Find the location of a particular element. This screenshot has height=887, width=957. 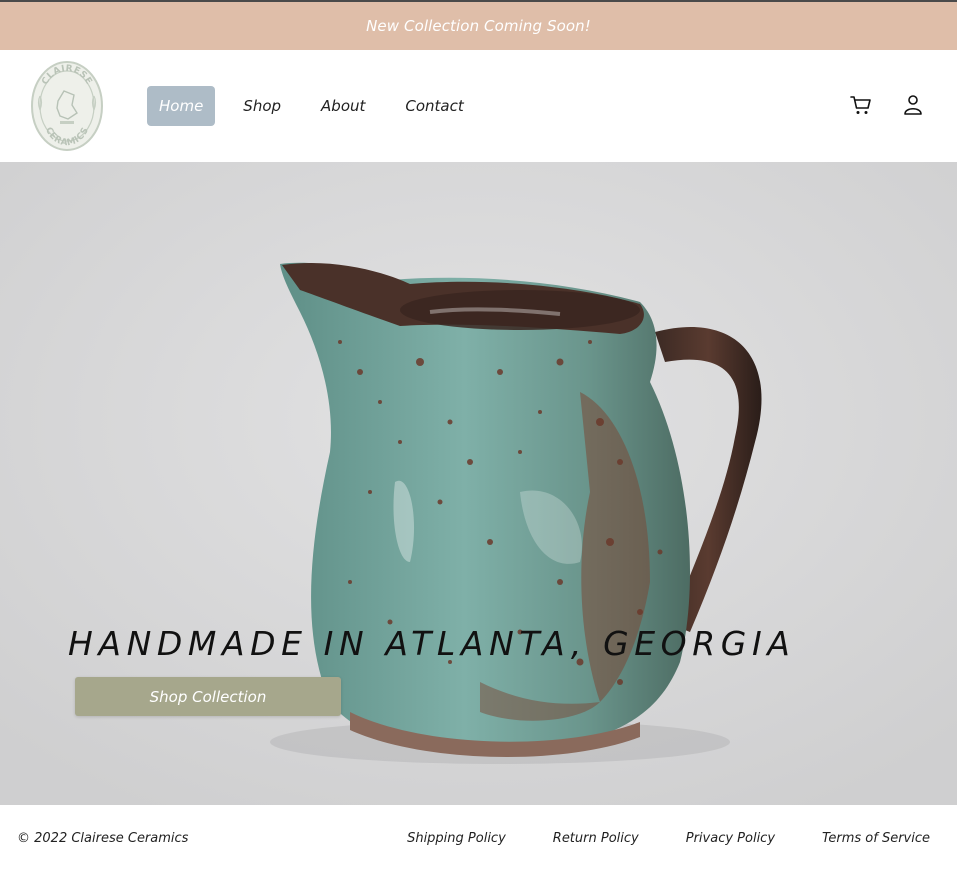

cart-button is located at coordinates (861, 105).